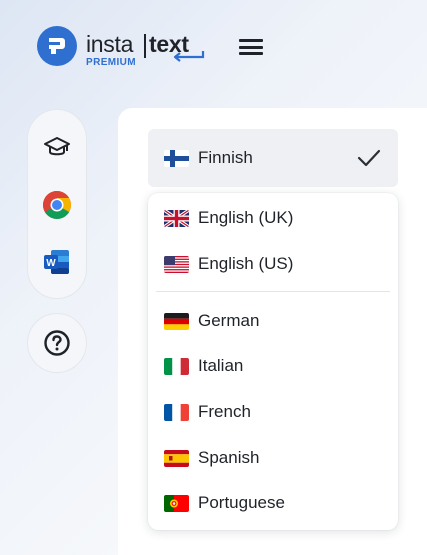  I want to click on hamburger-menu-icon, so click(251, 47).